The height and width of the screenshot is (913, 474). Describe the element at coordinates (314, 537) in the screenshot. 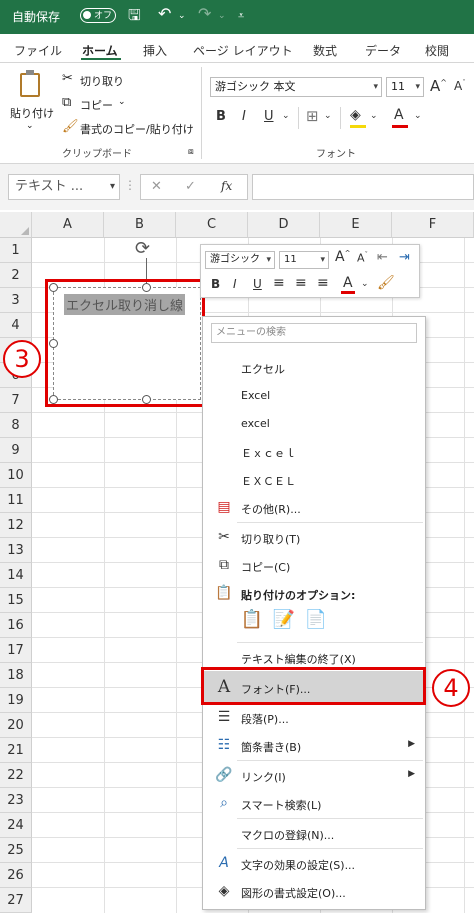

I see `menu-item-cut: ✂ 切り取り(T)` at that location.